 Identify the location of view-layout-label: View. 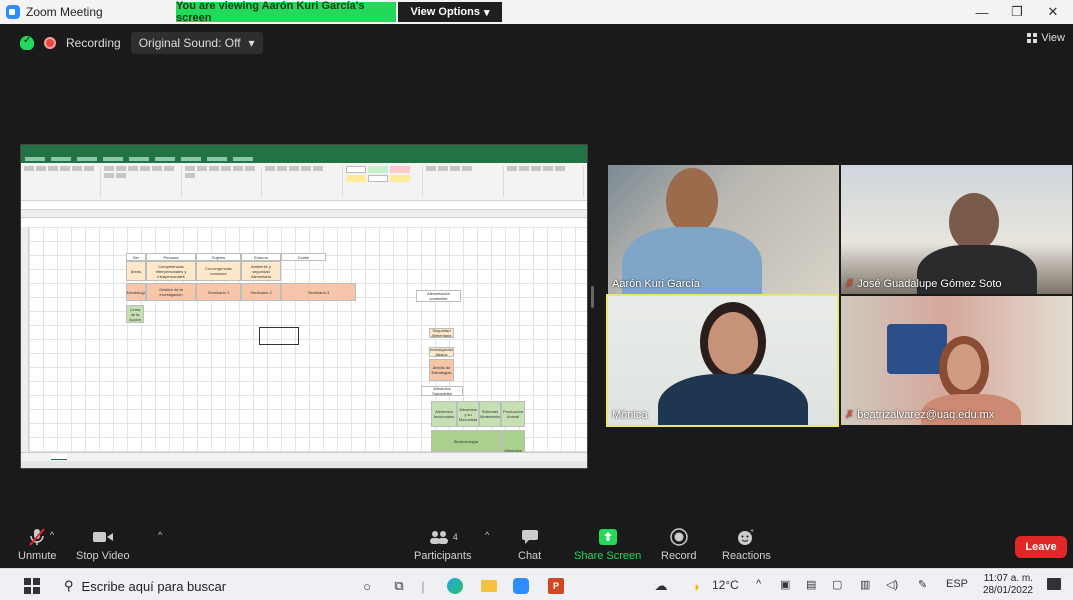
(1053, 38).